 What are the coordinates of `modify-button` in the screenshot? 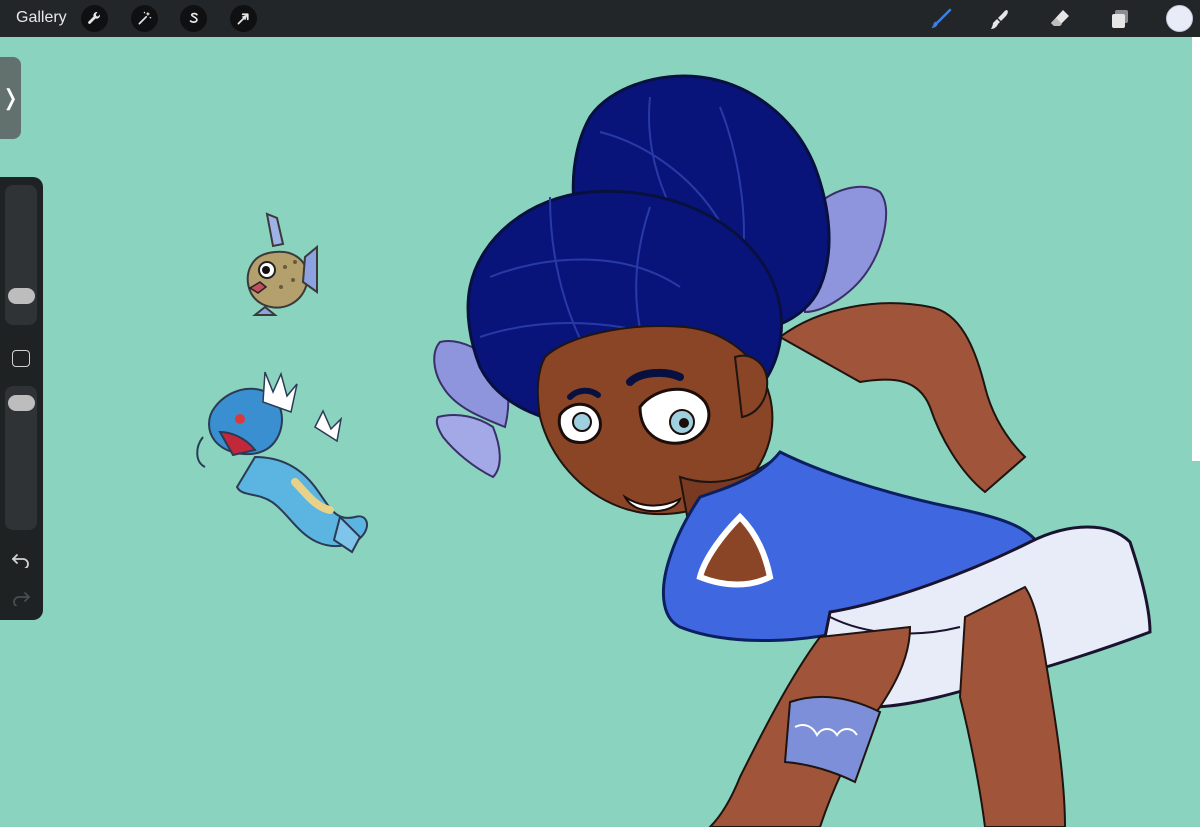 It's located at (21, 358).